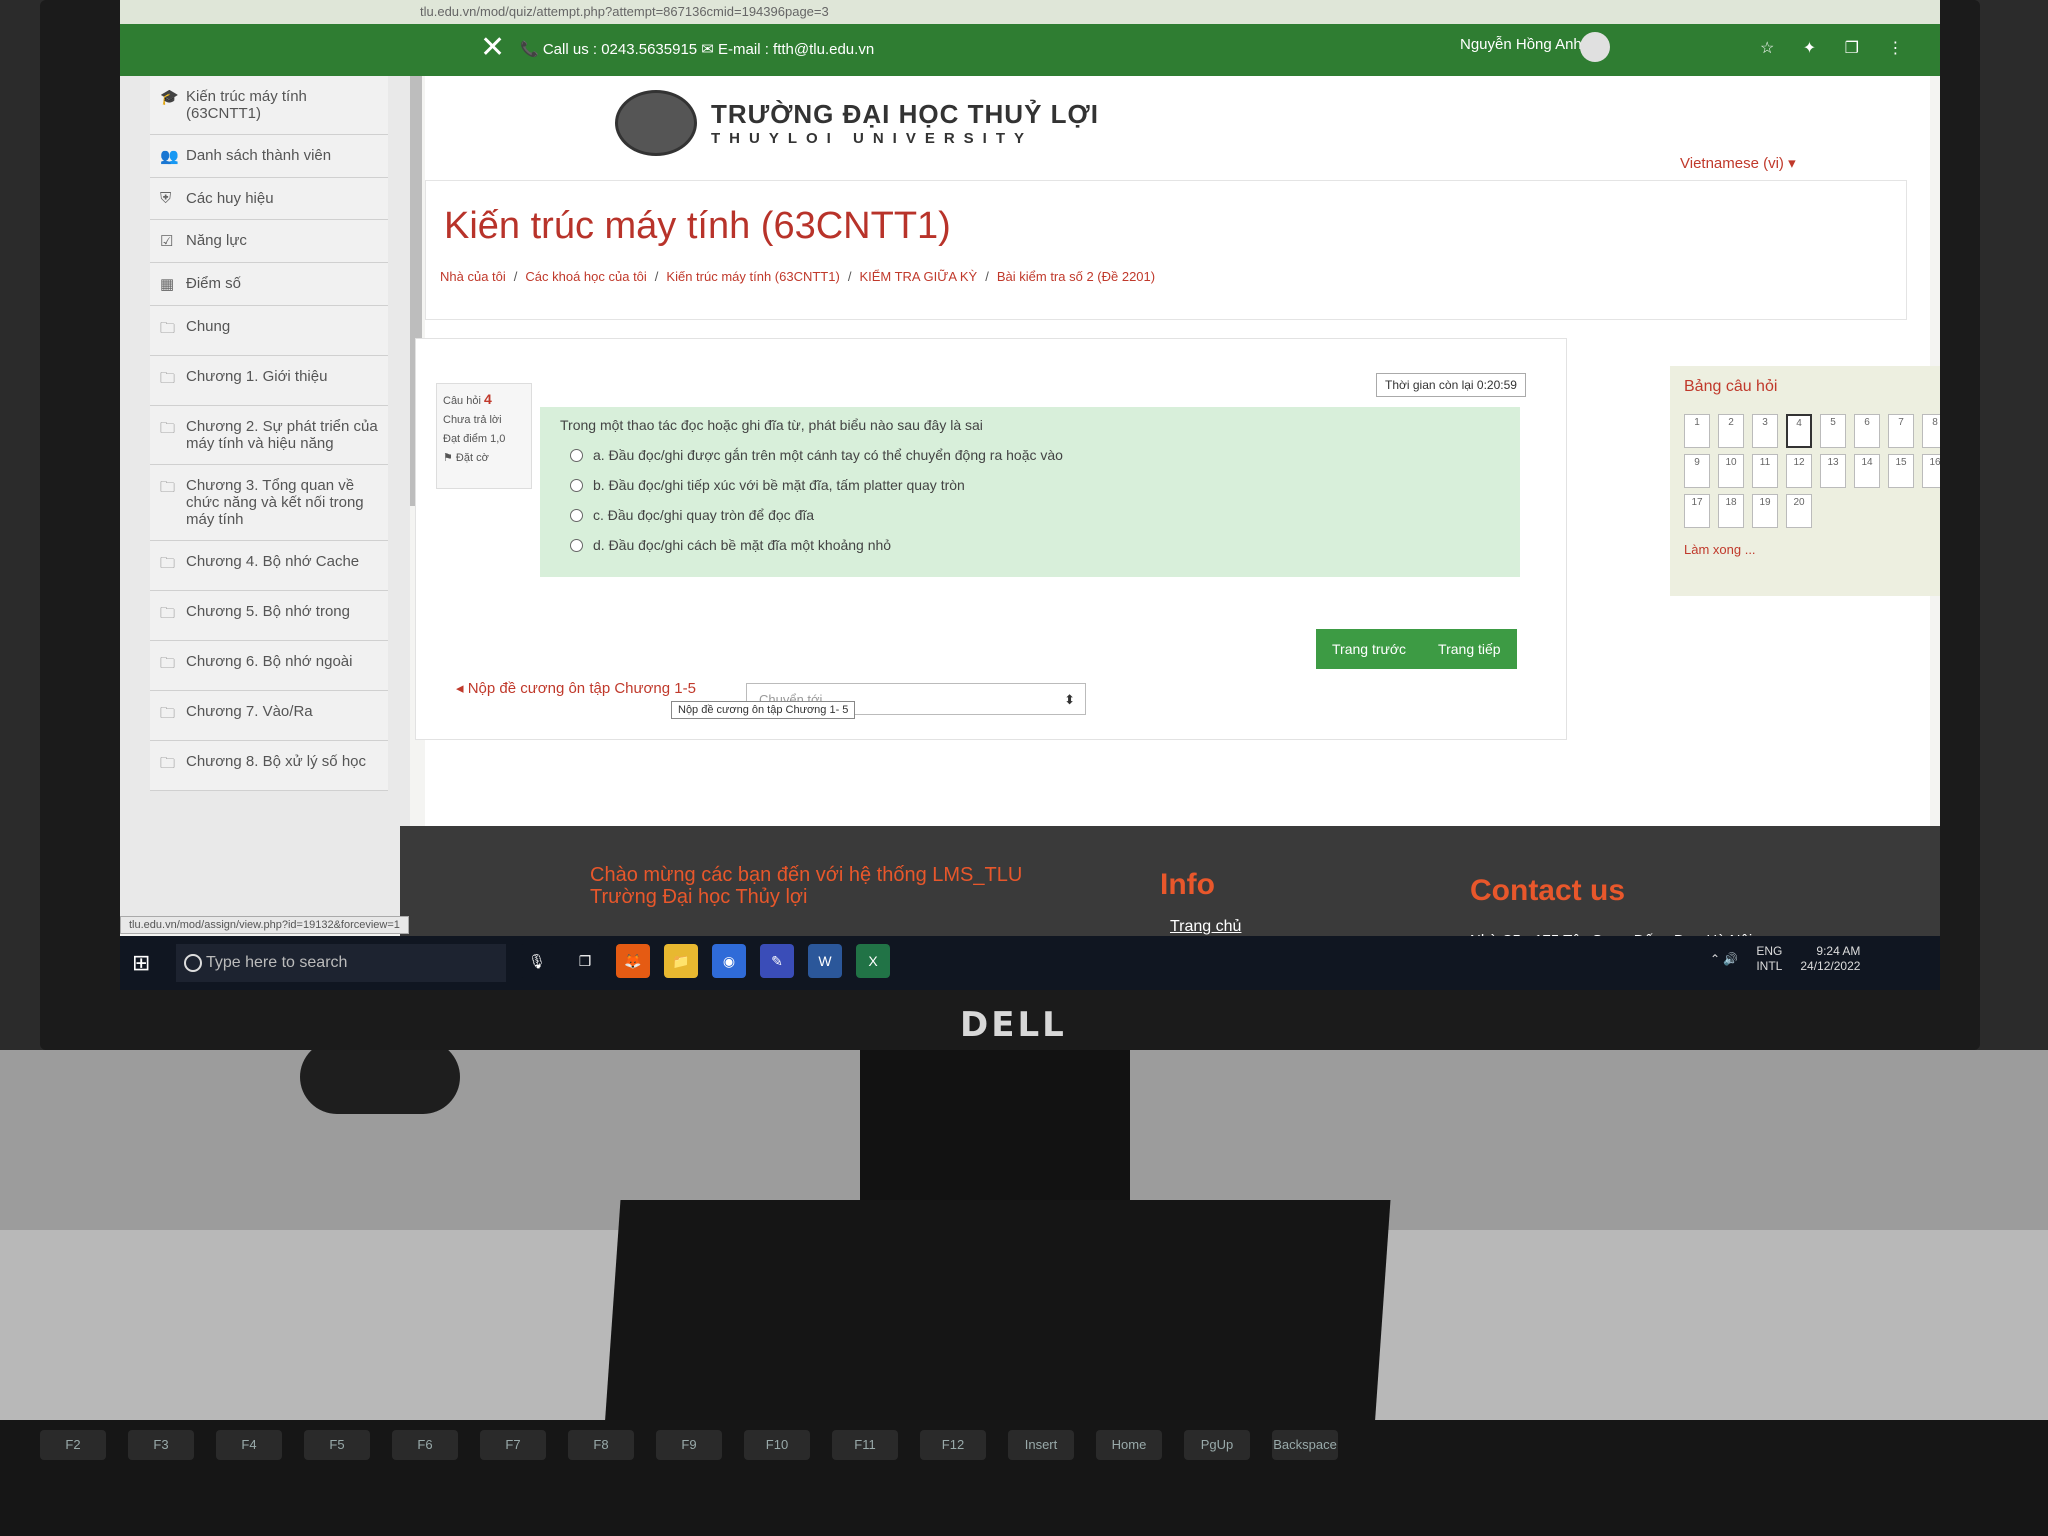 This screenshot has width=2048, height=1536. Describe the element at coordinates (1469, 649) in the screenshot. I see `next-page-button: Trang tiếp` at that location.